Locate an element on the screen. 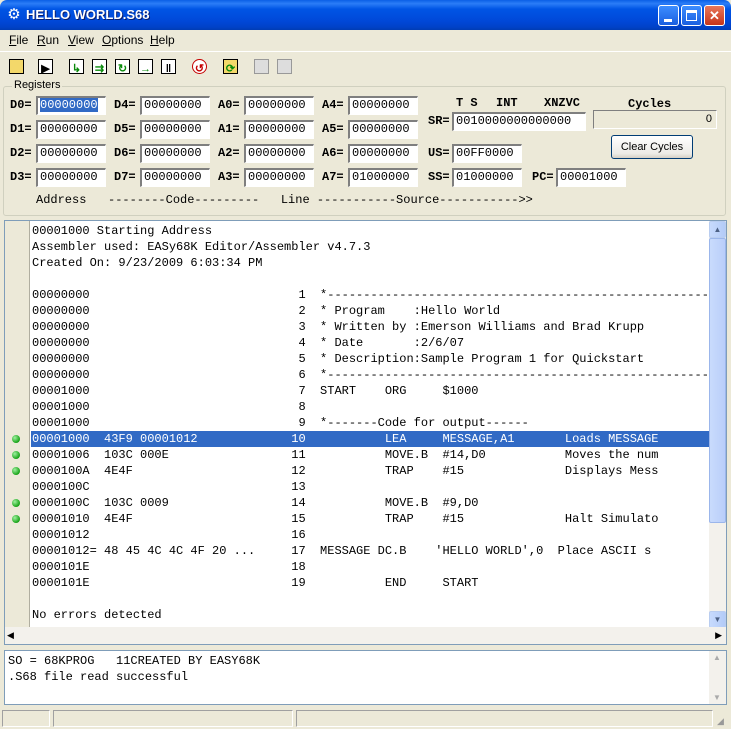  register-d1-field: 00000000 is located at coordinates (71, 129).